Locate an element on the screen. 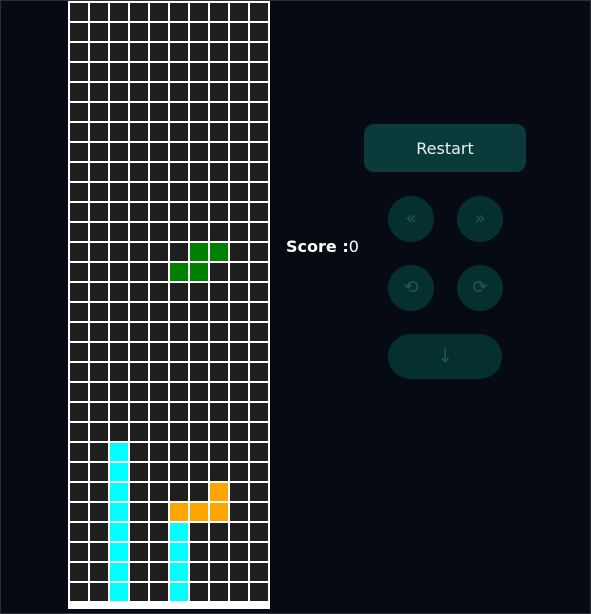 The height and width of the screenshot is (614, 591). rotate-right-button: ⟳ is located at coordinates (480, 288).